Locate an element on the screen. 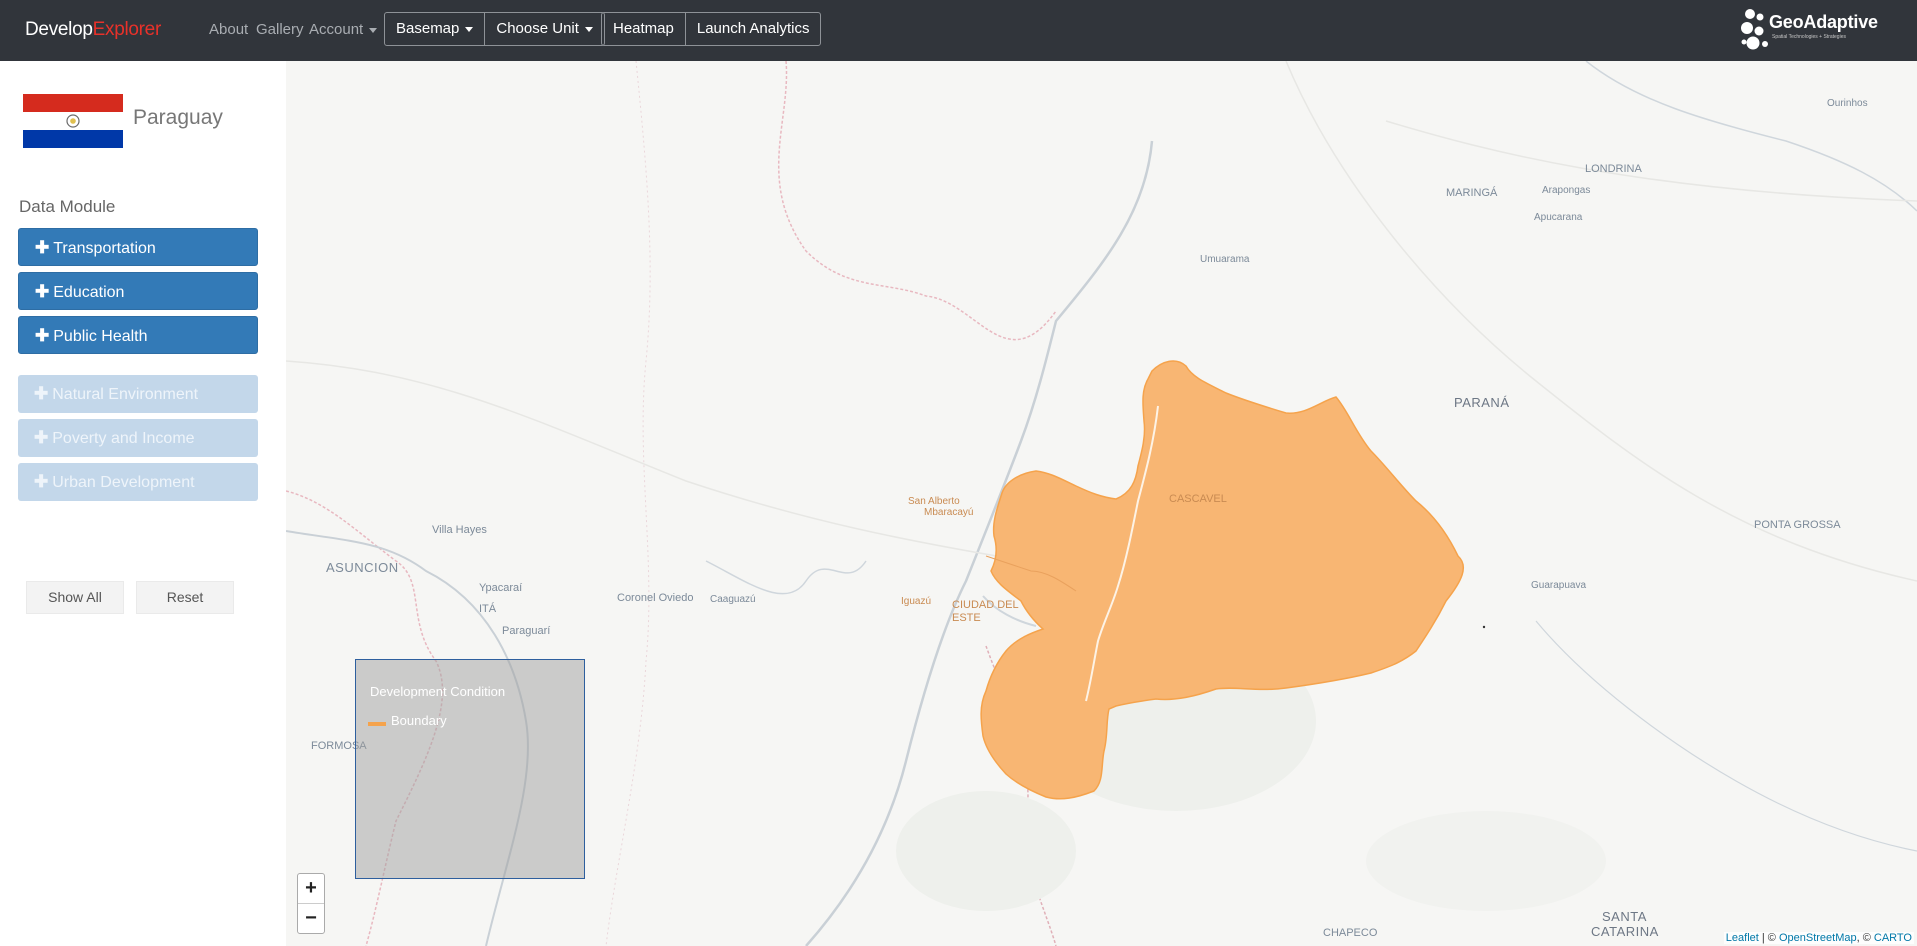 This screenshot has height=946, width=1917. map-label-ypacarai: Ypacaraí is located at coordinates (501, 588).